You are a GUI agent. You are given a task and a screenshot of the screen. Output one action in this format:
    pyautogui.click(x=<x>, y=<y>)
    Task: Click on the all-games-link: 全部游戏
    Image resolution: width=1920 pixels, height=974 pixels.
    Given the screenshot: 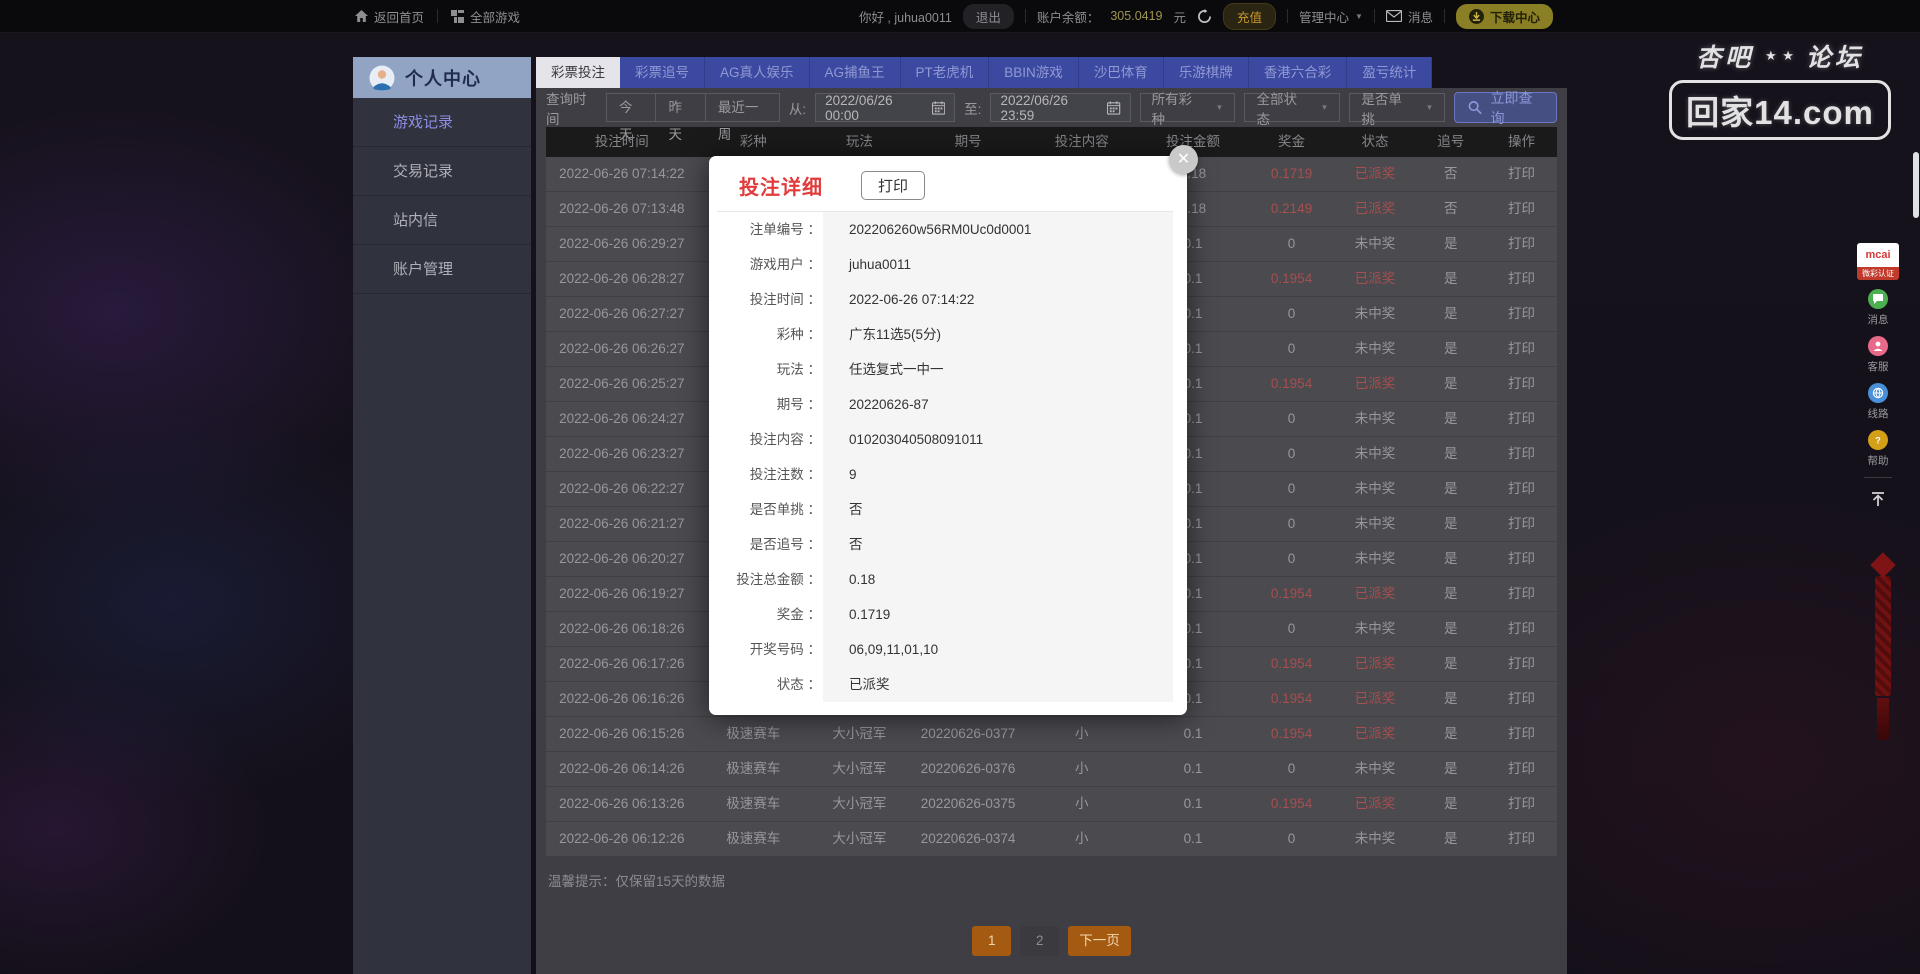 What is the action you would take?
    pyautogui.click(x=485, y=16)
    